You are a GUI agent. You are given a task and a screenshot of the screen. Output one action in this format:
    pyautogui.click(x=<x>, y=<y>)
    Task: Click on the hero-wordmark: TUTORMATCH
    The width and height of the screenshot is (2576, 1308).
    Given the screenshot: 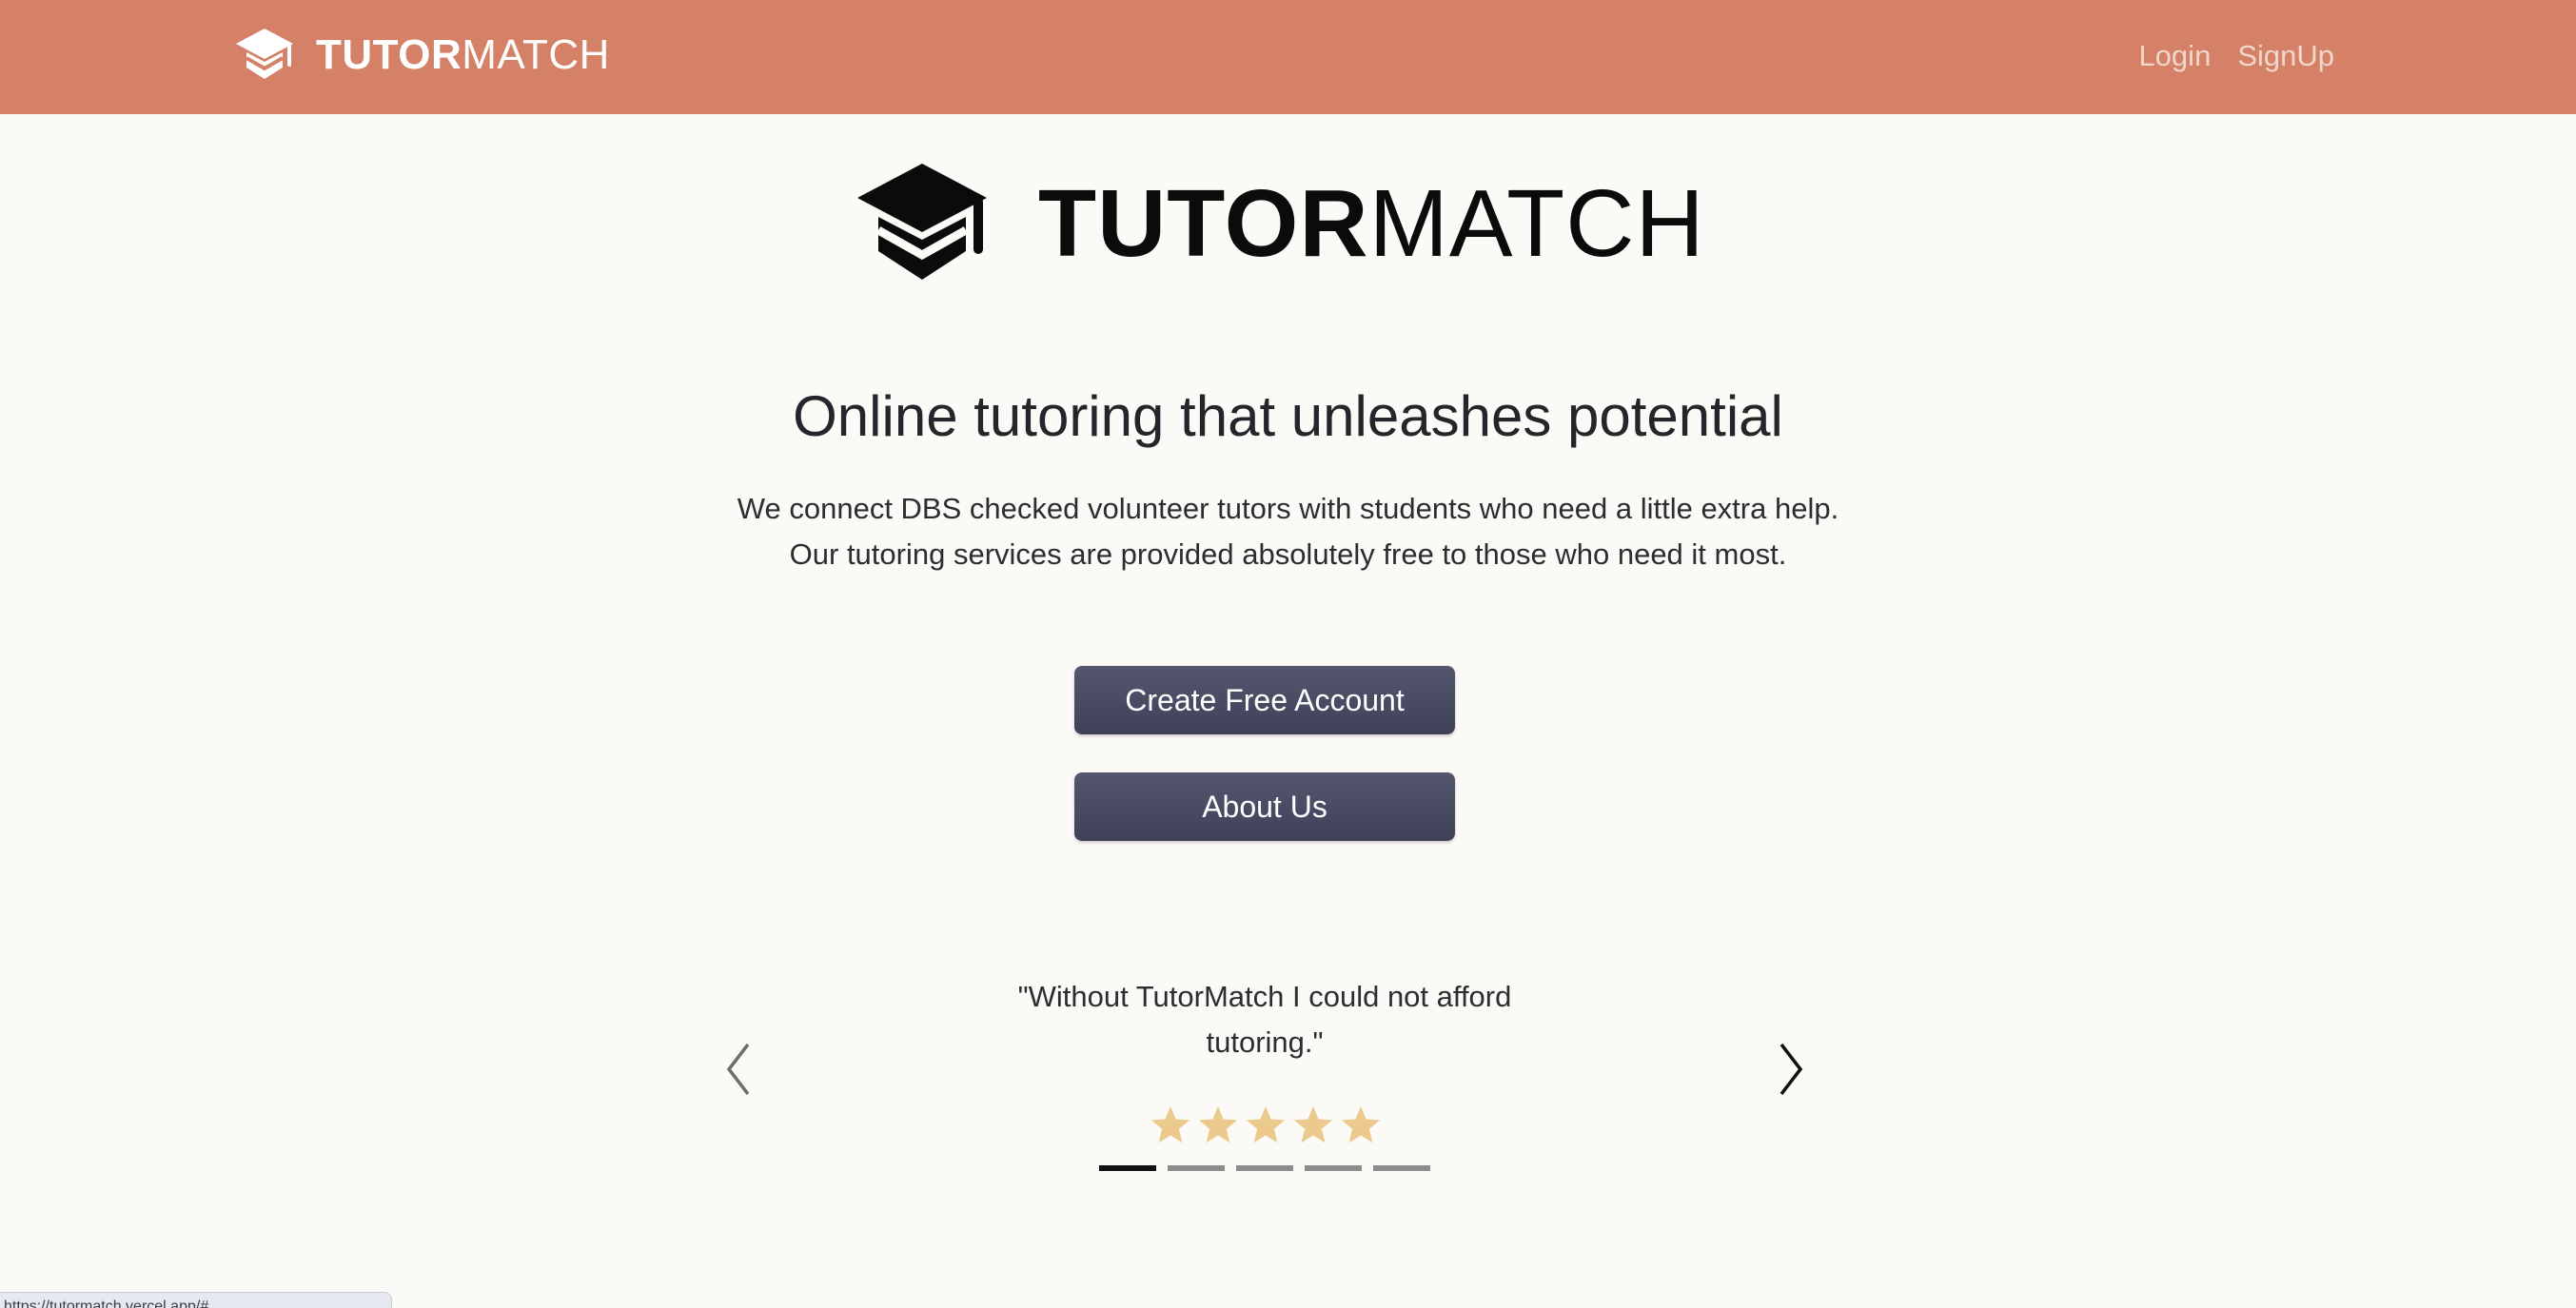 What is the action you would take?
    pyautogui.click(x=1371, y=223)
    